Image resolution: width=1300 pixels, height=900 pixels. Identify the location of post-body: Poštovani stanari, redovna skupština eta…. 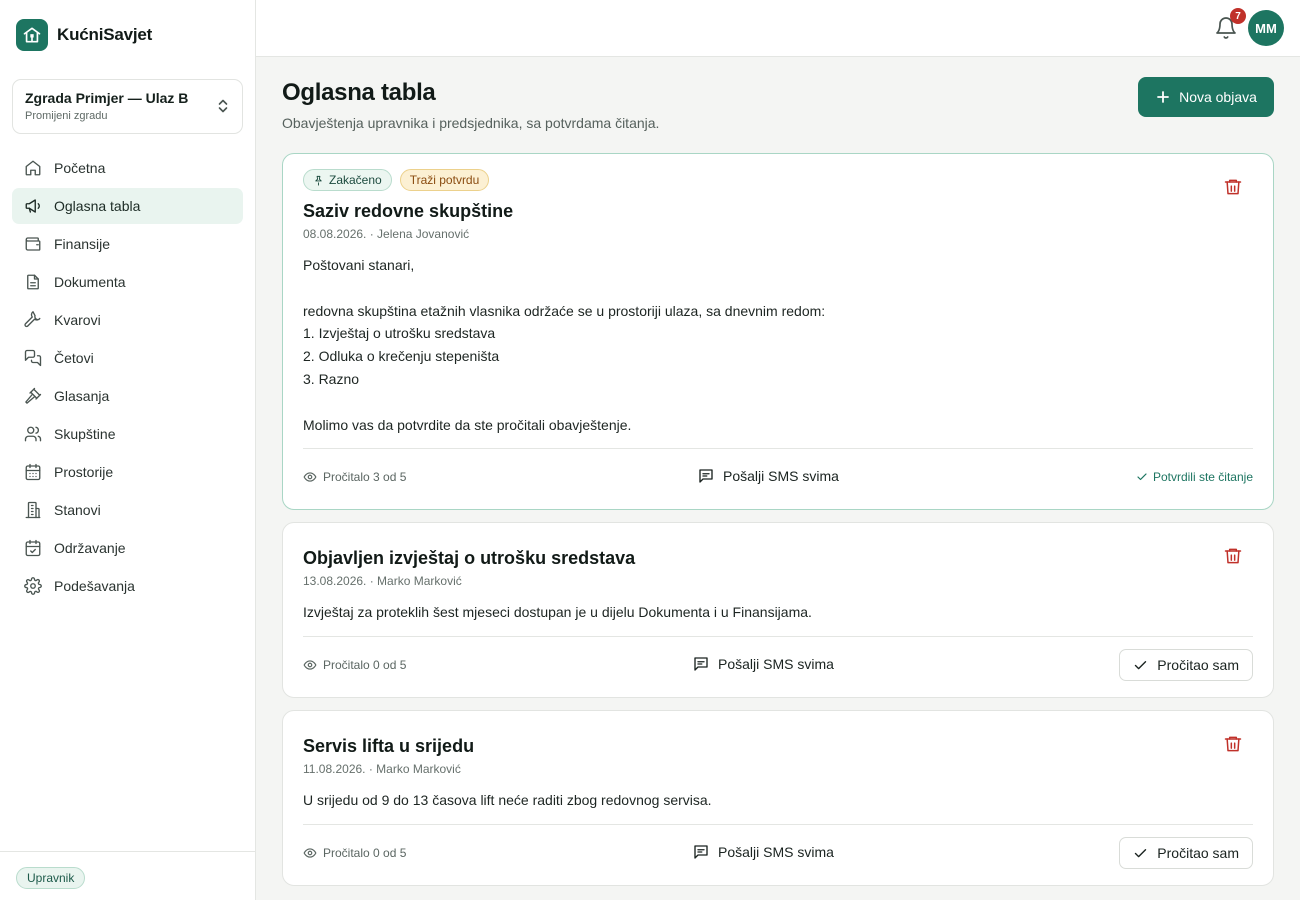
(564, 345).